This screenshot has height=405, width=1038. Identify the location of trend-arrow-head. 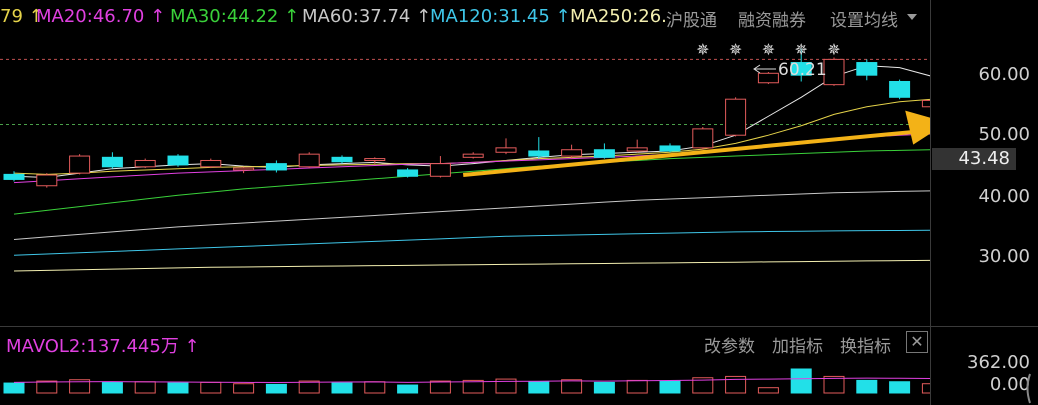
(917, 127).